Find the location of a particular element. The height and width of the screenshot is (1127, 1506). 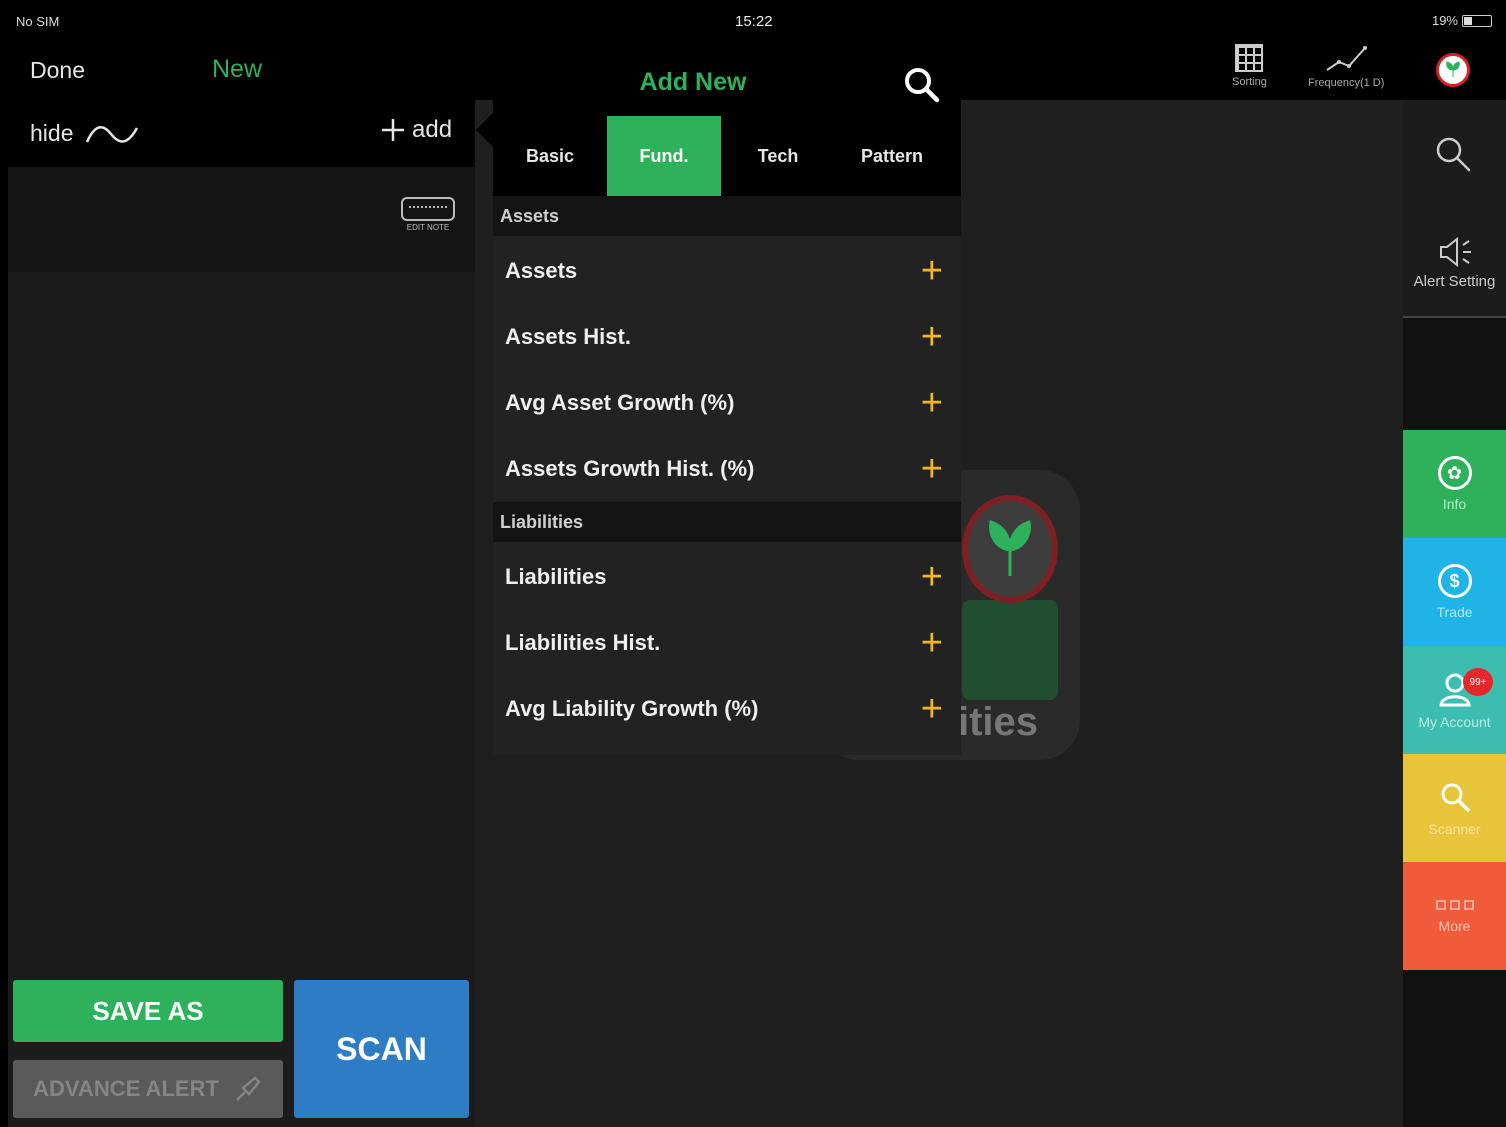

section-header-assets: Assets is located at coordinates (727, 216).